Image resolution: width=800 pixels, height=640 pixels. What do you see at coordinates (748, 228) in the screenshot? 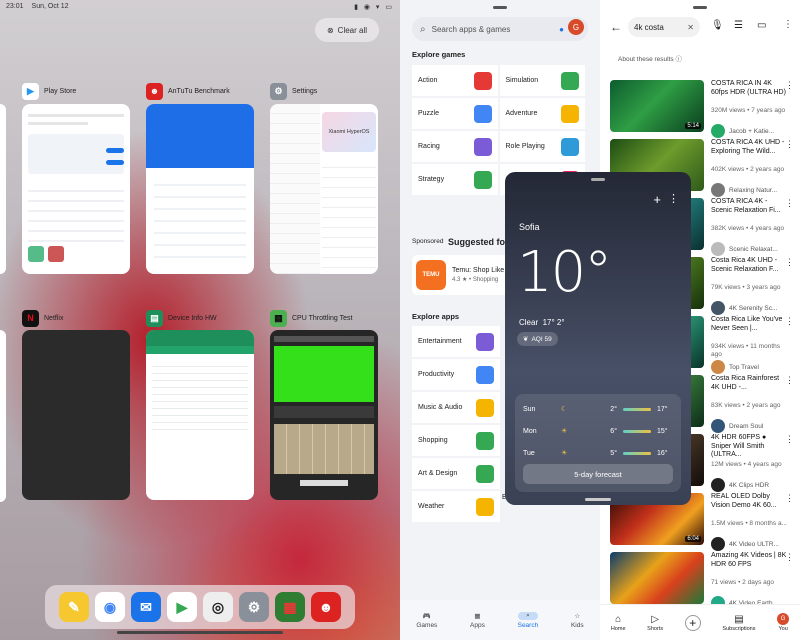
I see `video-meta: 382K views • 4 years ago` at bounding box center [748, 228].